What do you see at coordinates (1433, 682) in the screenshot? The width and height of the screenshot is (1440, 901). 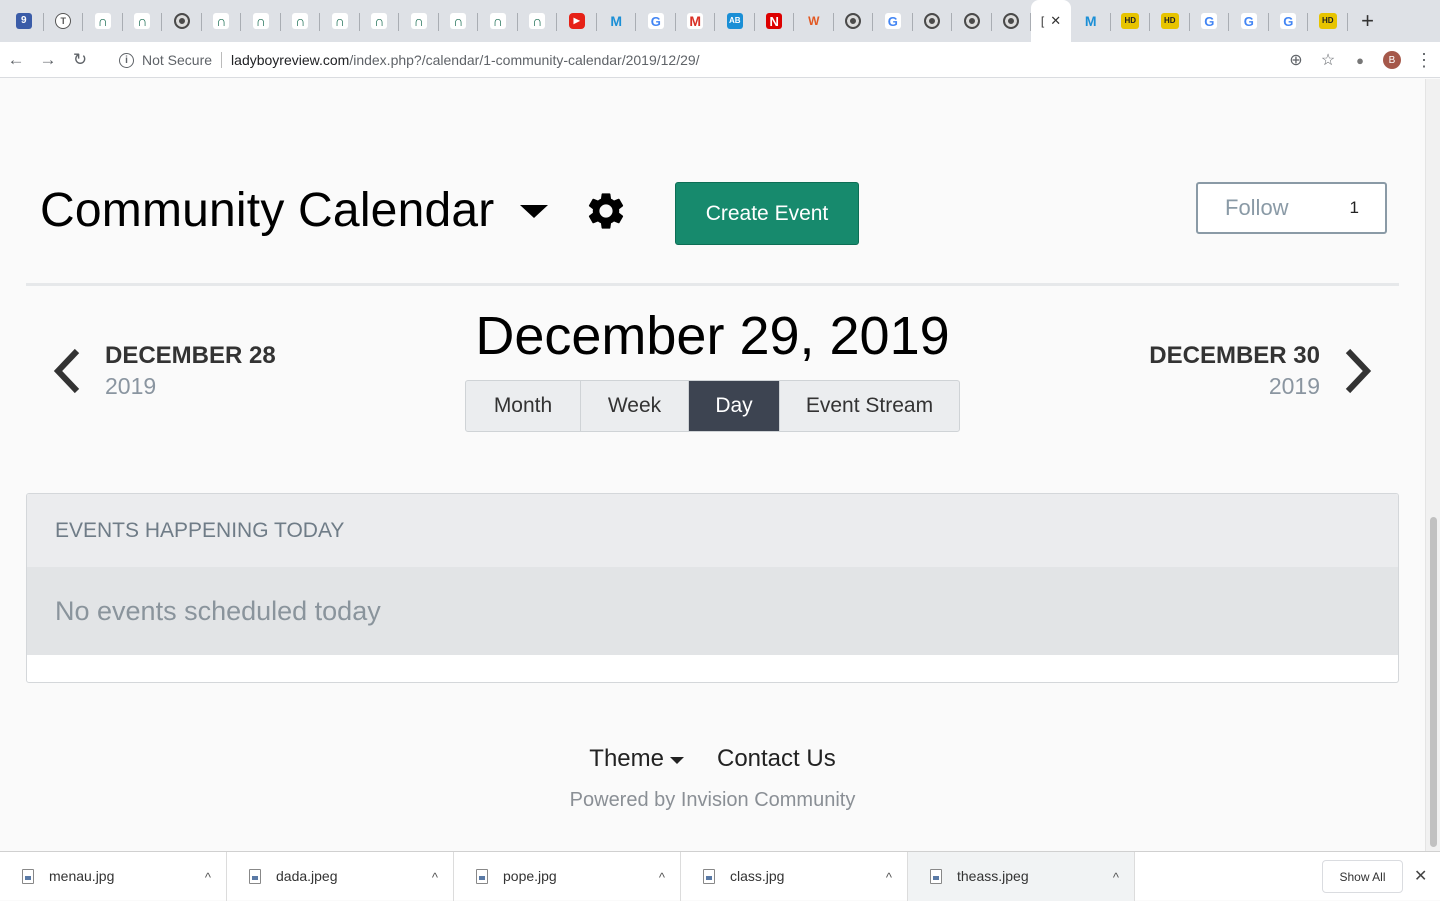 I see `scrollbar-thumb` at bounding box center [1433, 682].